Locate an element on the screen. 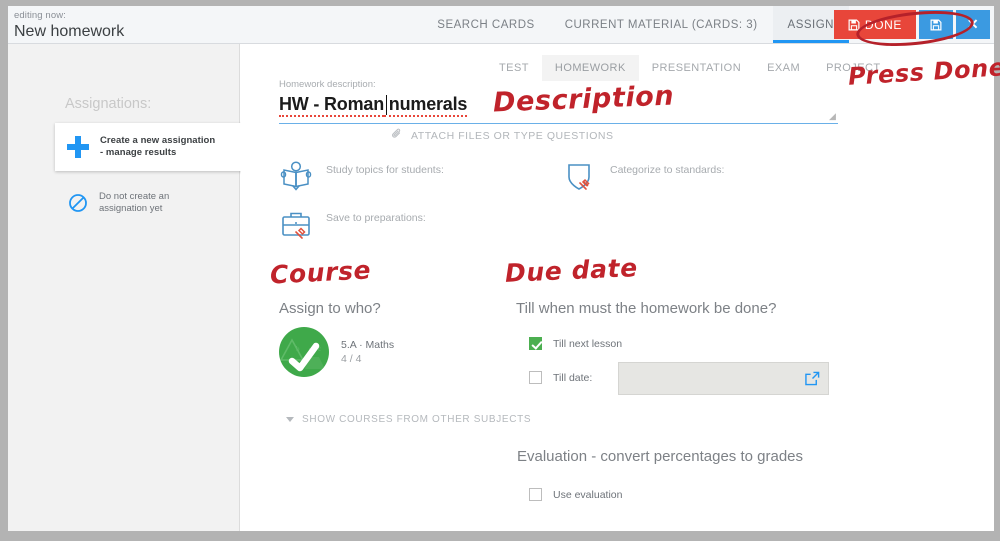 This screenshot has width=1000, height=541. save-to-preparations-row: Save to preparations: is located at coordinates (352, 224).